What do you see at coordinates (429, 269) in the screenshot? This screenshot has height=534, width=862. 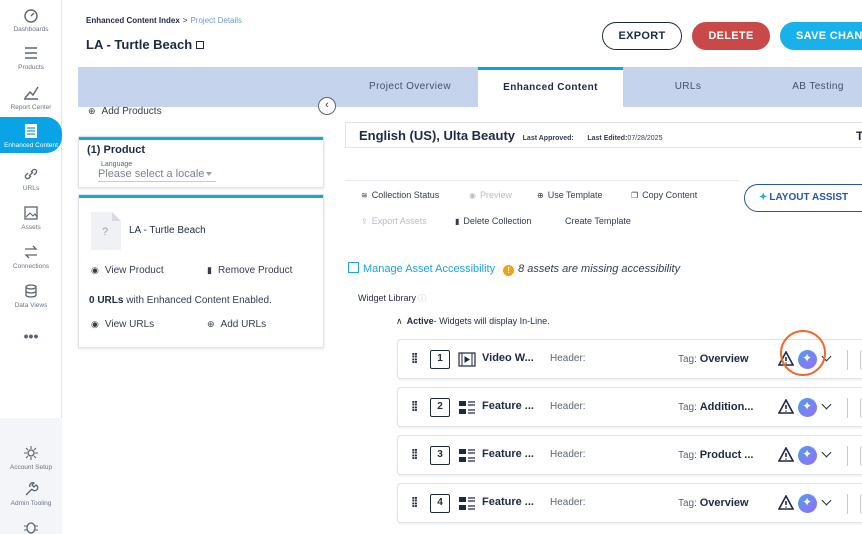 I see `manage-accessibility-link: Manage Asset Accessibility` at bounding box center [429, 269].